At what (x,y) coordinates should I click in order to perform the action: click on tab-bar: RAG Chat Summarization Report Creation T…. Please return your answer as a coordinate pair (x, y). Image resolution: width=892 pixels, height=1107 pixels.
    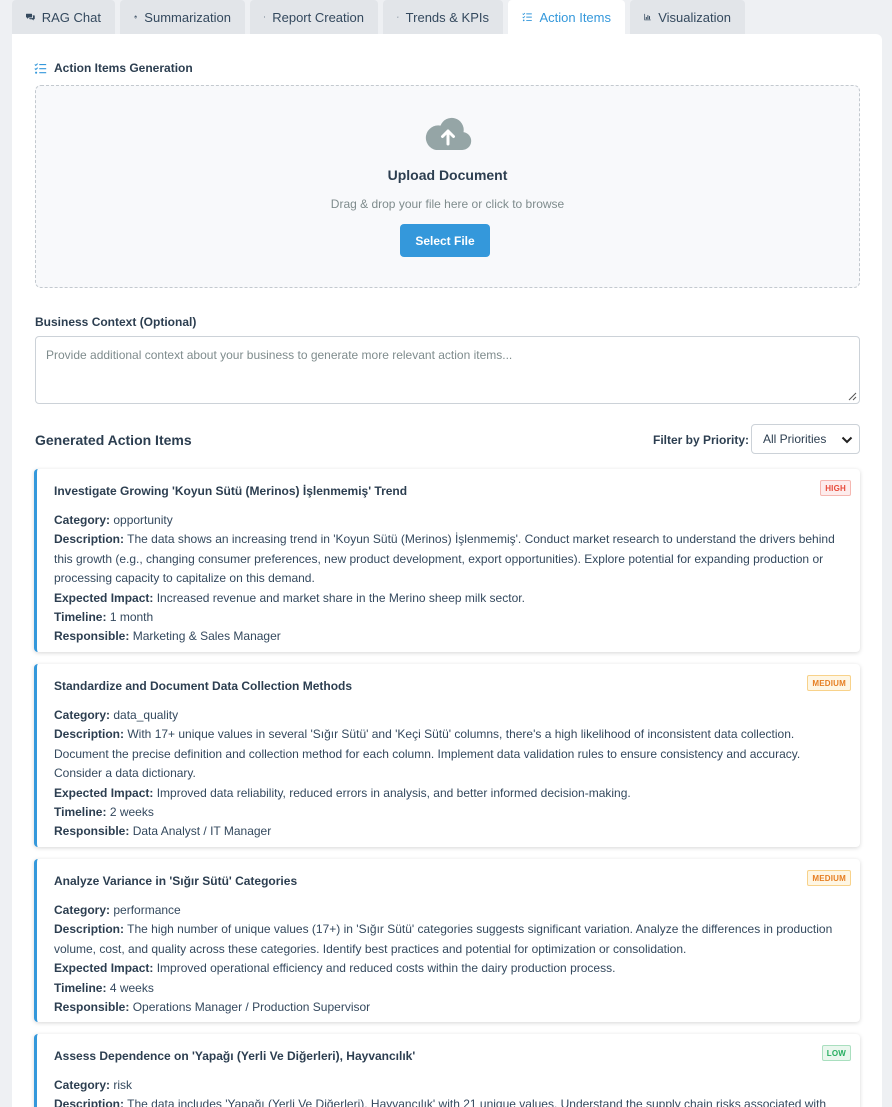
    Looking at the image, I should click on (378, 17).